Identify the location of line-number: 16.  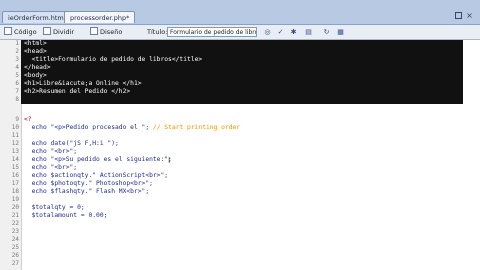
(15, 175).